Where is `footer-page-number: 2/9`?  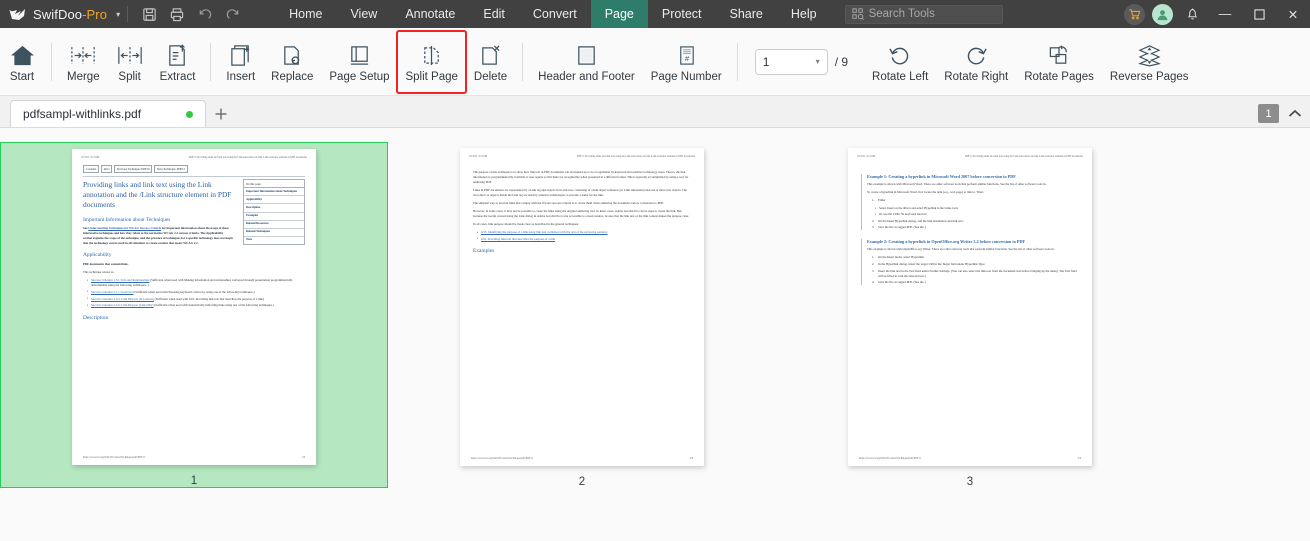
footer-page-number: 2/9 is located at coordinates (691, 458).